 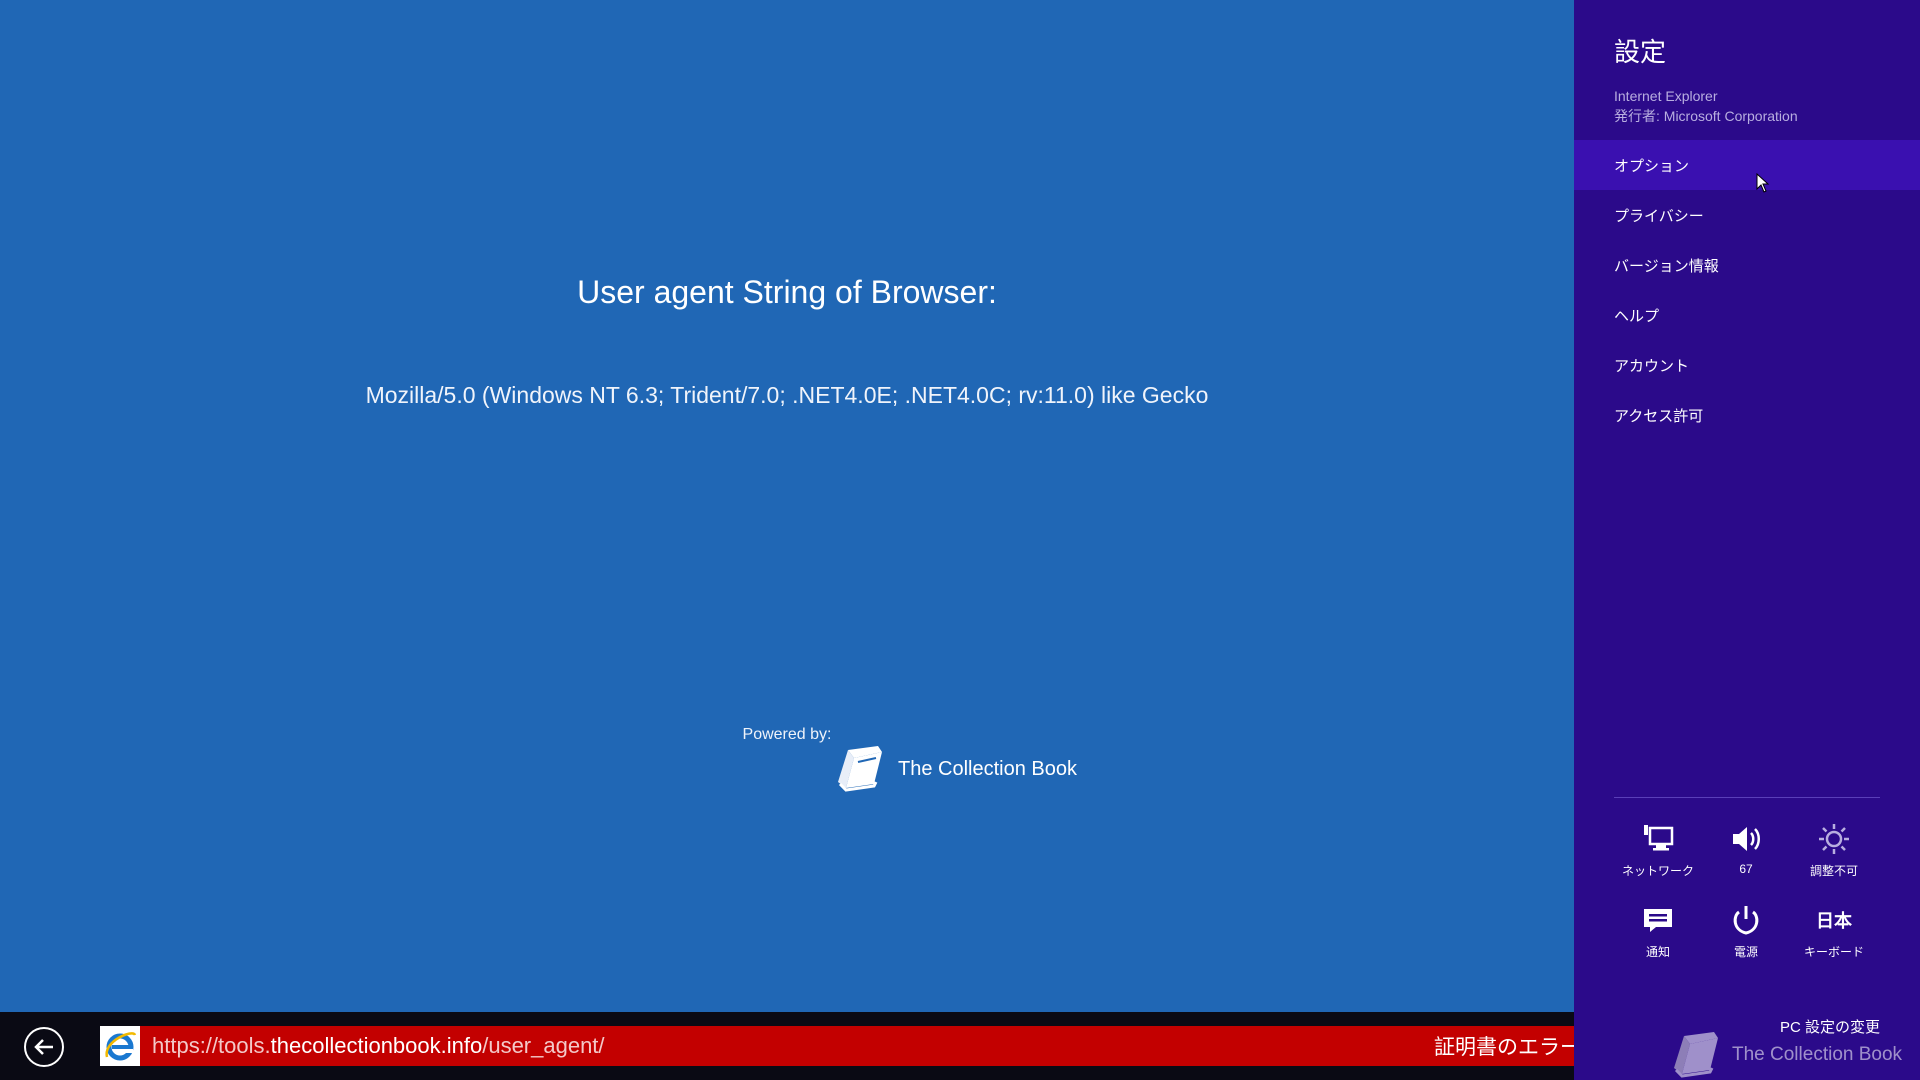 I want to click on back-button, so click(x=44, y=1047).